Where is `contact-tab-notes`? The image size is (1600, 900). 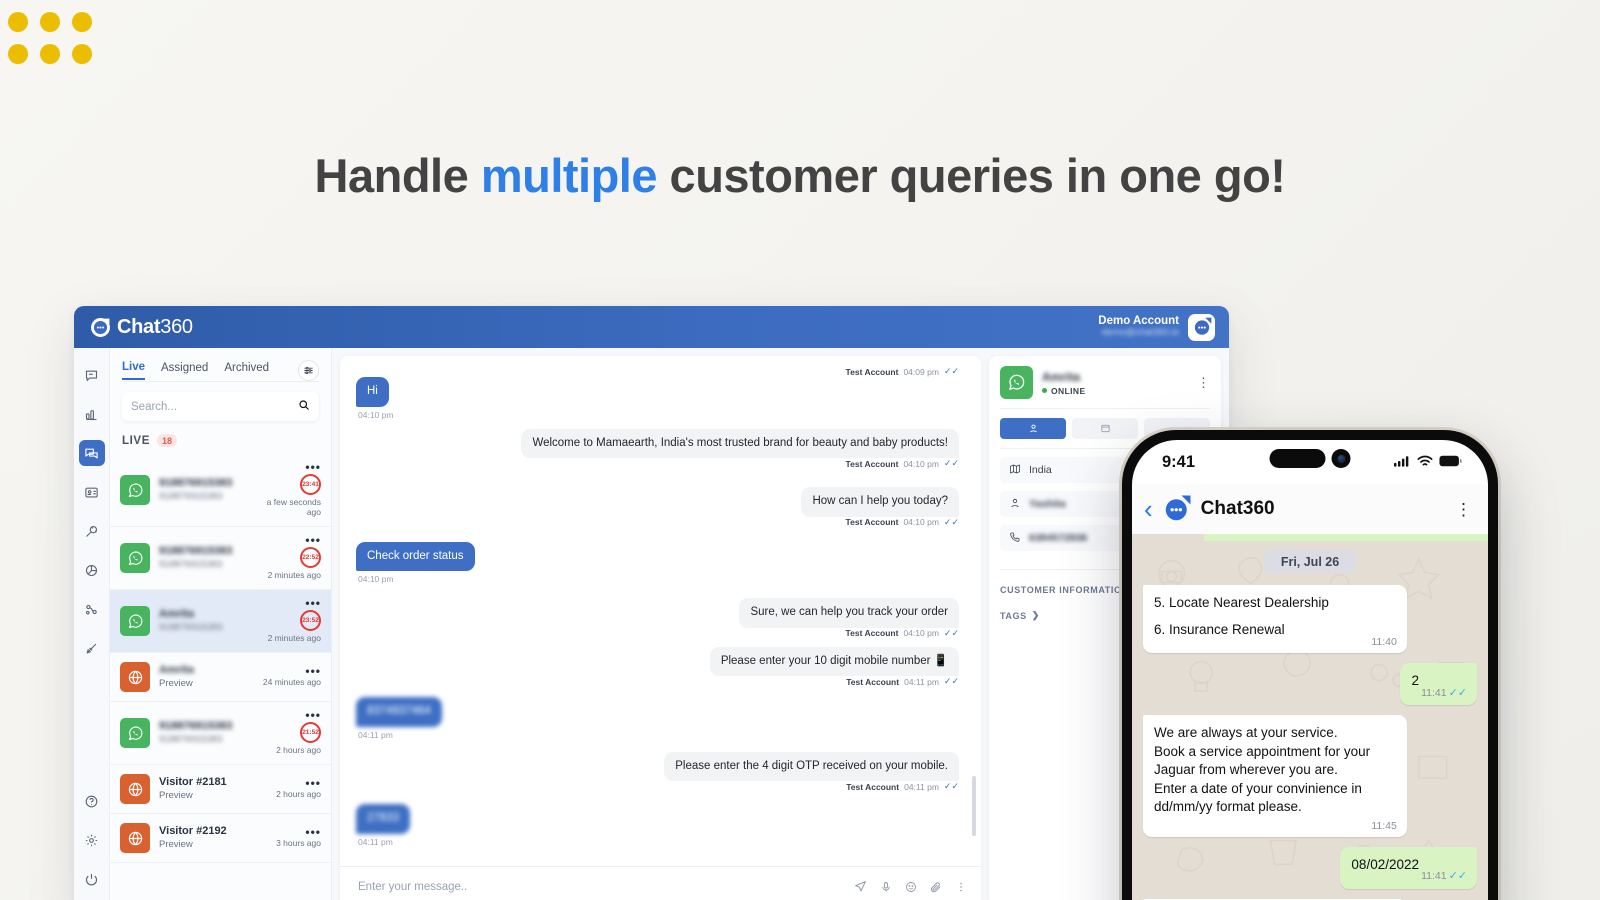 contact-tab-notes is located at coordinates (1105, 428).